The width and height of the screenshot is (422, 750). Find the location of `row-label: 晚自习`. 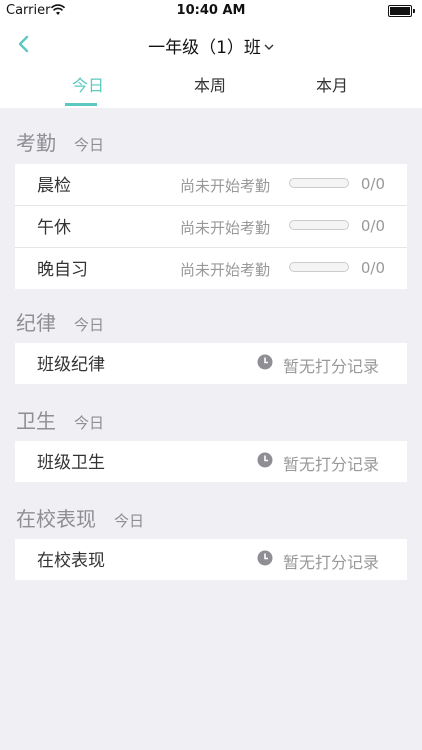

row-label: 晚自习 is located at coordinates (62, 270).